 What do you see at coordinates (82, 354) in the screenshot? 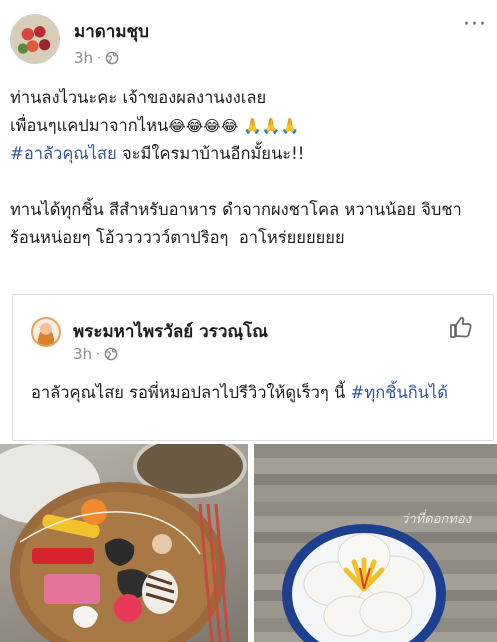
I see `shared-post-time: 3h` at bounding box center [82, 354].